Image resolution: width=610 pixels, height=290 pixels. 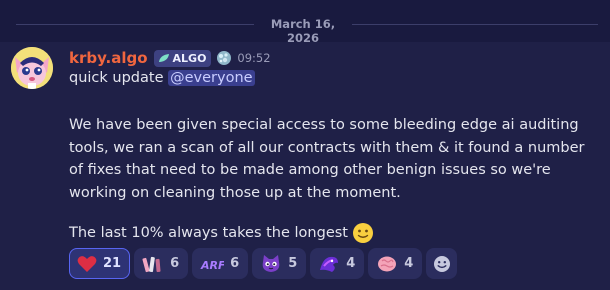 What do you see at coordinates (100, 263) in the screenshot?
I see `reaction-heart: 21` at bounding box center [100, 263].